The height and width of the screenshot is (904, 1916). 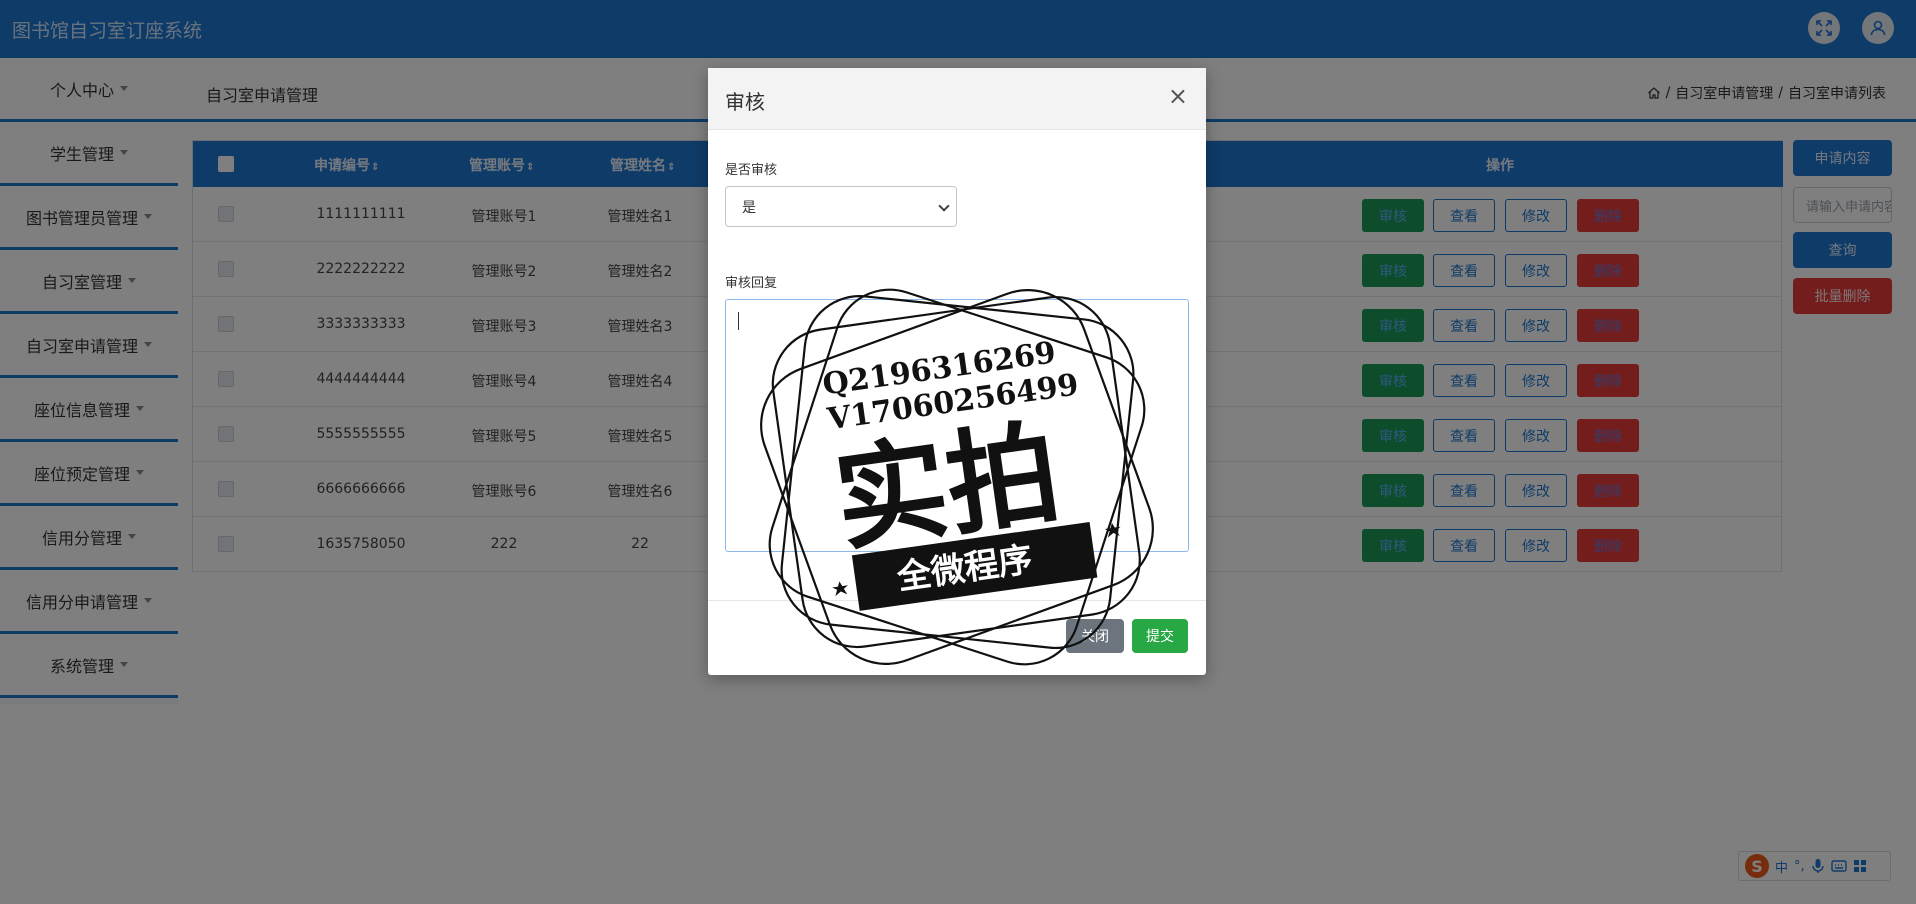 I want to click on star-icon, so click(x=840, y=589).